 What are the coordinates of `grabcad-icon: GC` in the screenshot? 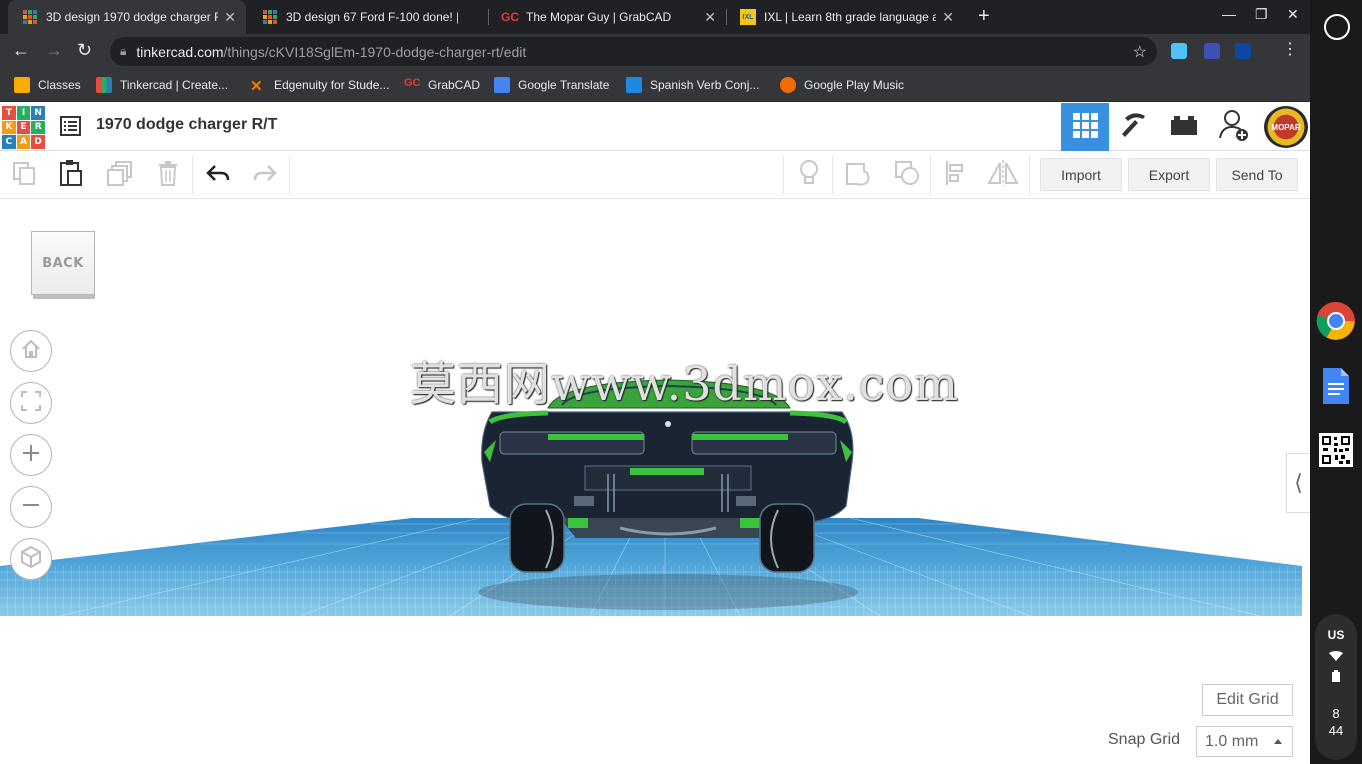 It's located at (412, 83).